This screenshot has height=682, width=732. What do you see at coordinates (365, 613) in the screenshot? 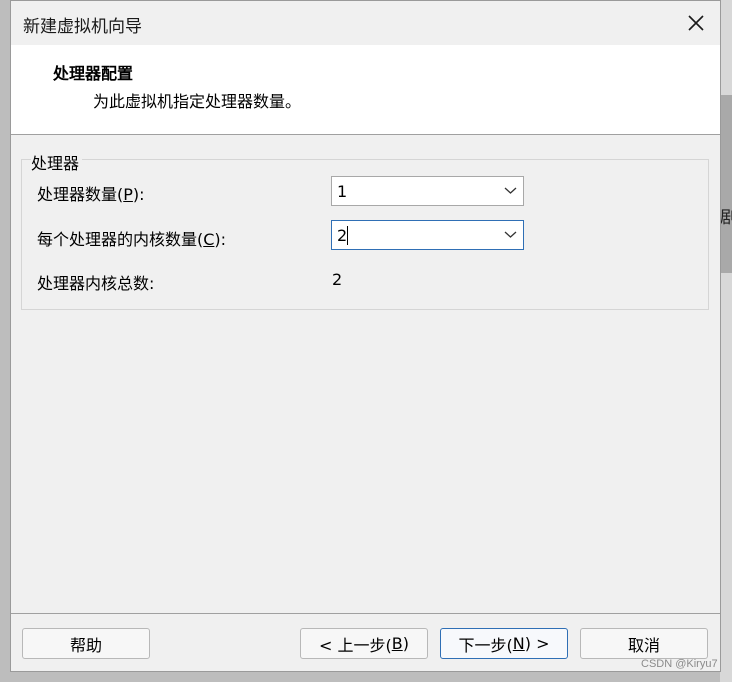
I see `footer-divider` at bounding box center [365, 613].